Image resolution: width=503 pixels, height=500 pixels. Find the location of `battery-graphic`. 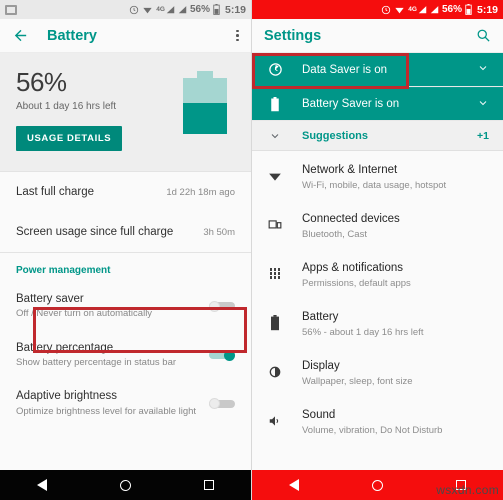

battery-graphic is located at coordinates (205, 102).